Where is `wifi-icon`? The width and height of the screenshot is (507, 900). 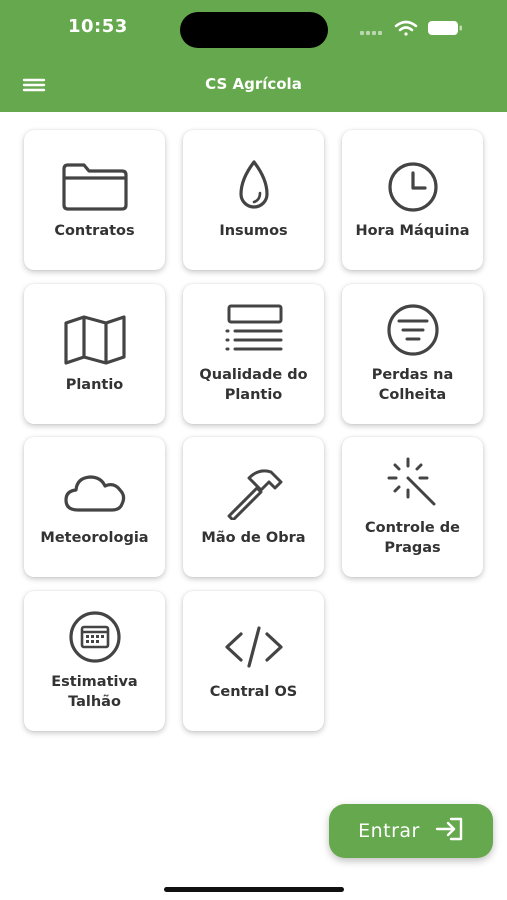 wifi-icon is located at coordinates (406, 28).